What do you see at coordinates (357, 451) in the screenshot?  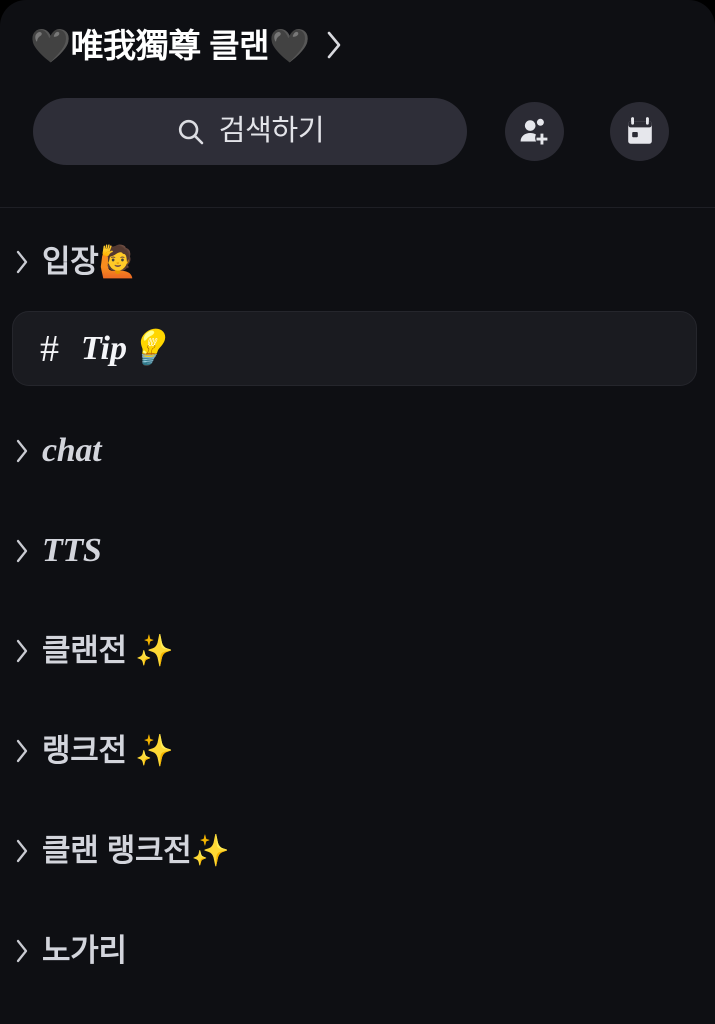 I see `category-row-chat: chat` at bounding box center [357, 451].